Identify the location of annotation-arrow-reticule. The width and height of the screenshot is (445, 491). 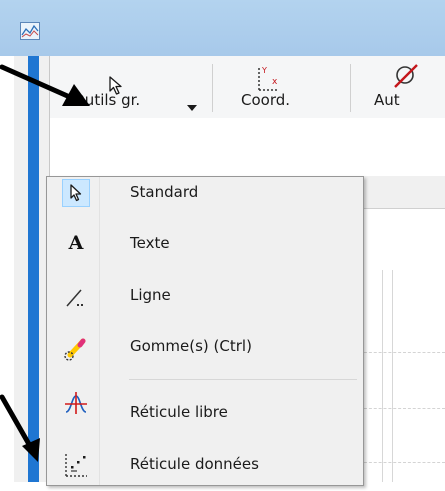
(16, 421).